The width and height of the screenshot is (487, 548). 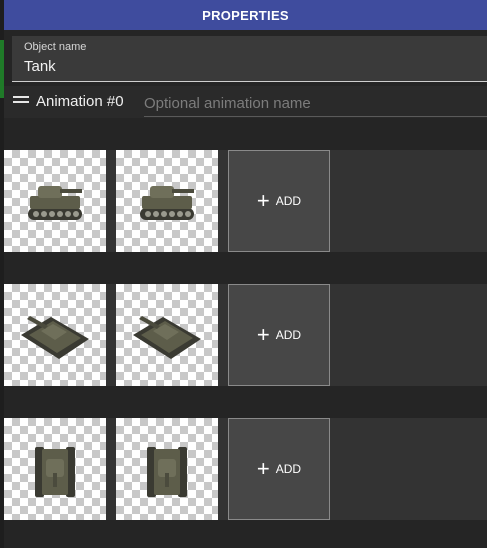 I want to click on drag-handle-icon, so click(x=21, y=100).